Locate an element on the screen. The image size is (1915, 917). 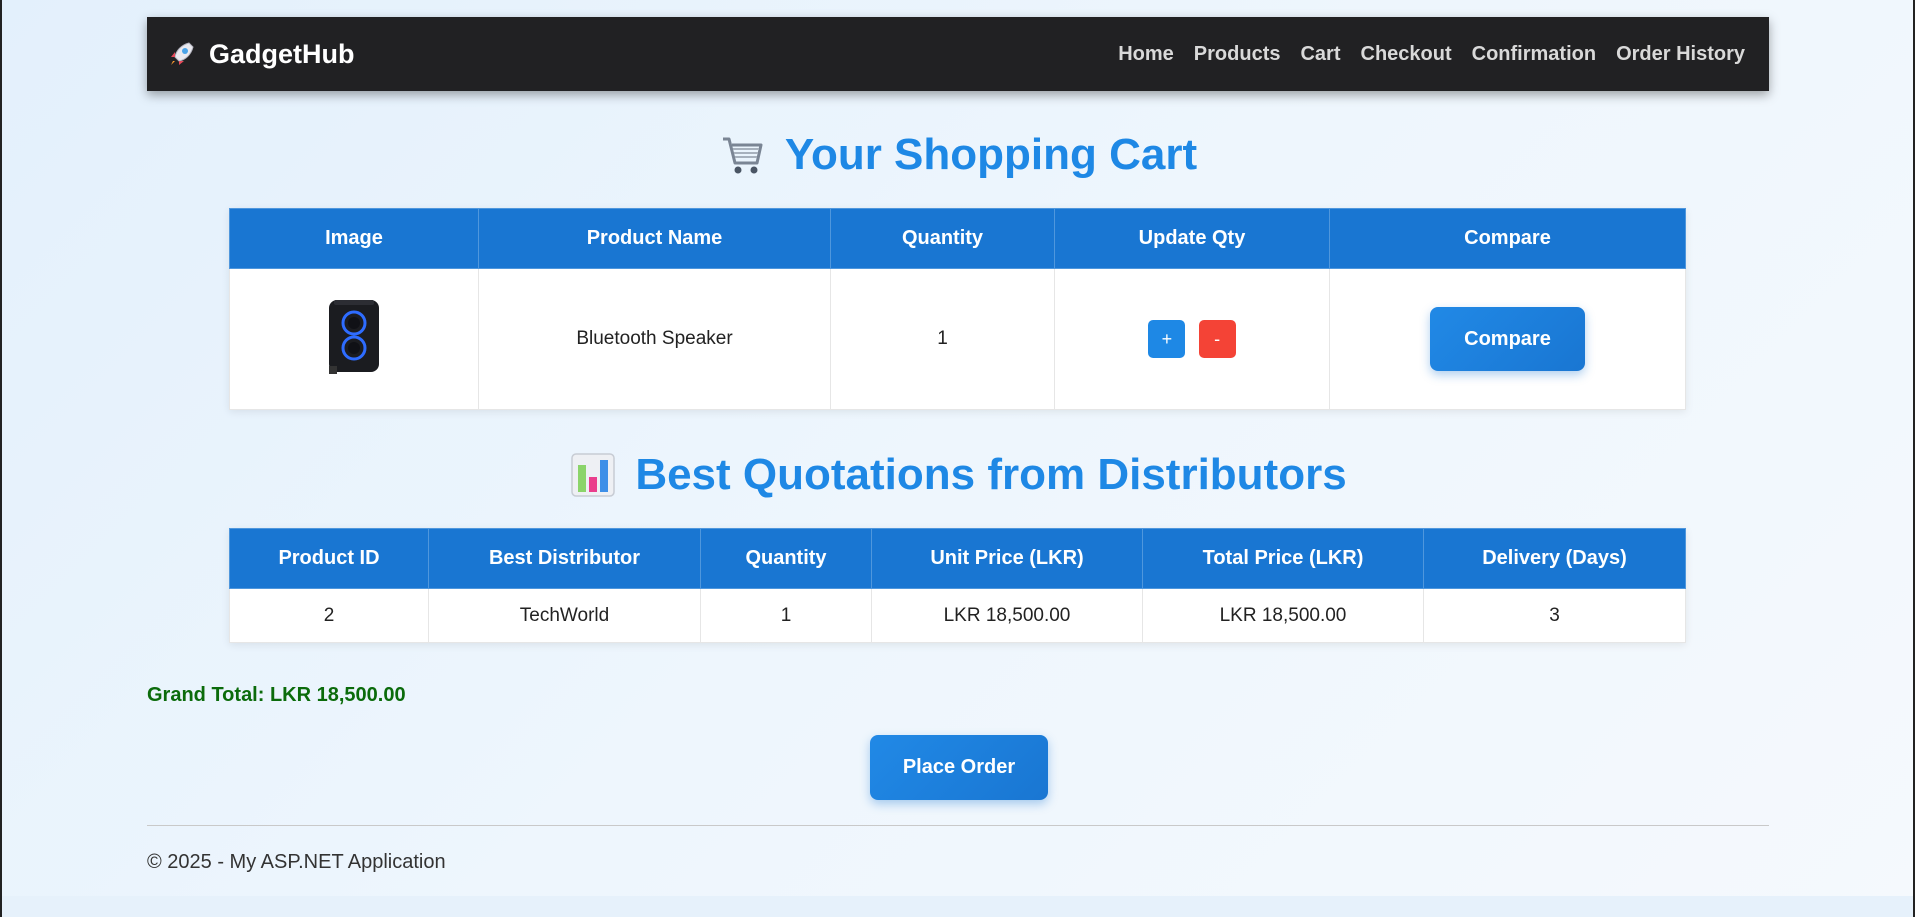
table-row: Bluetooth Speaker 1 + - Compare is located at coordinates (957, 339).